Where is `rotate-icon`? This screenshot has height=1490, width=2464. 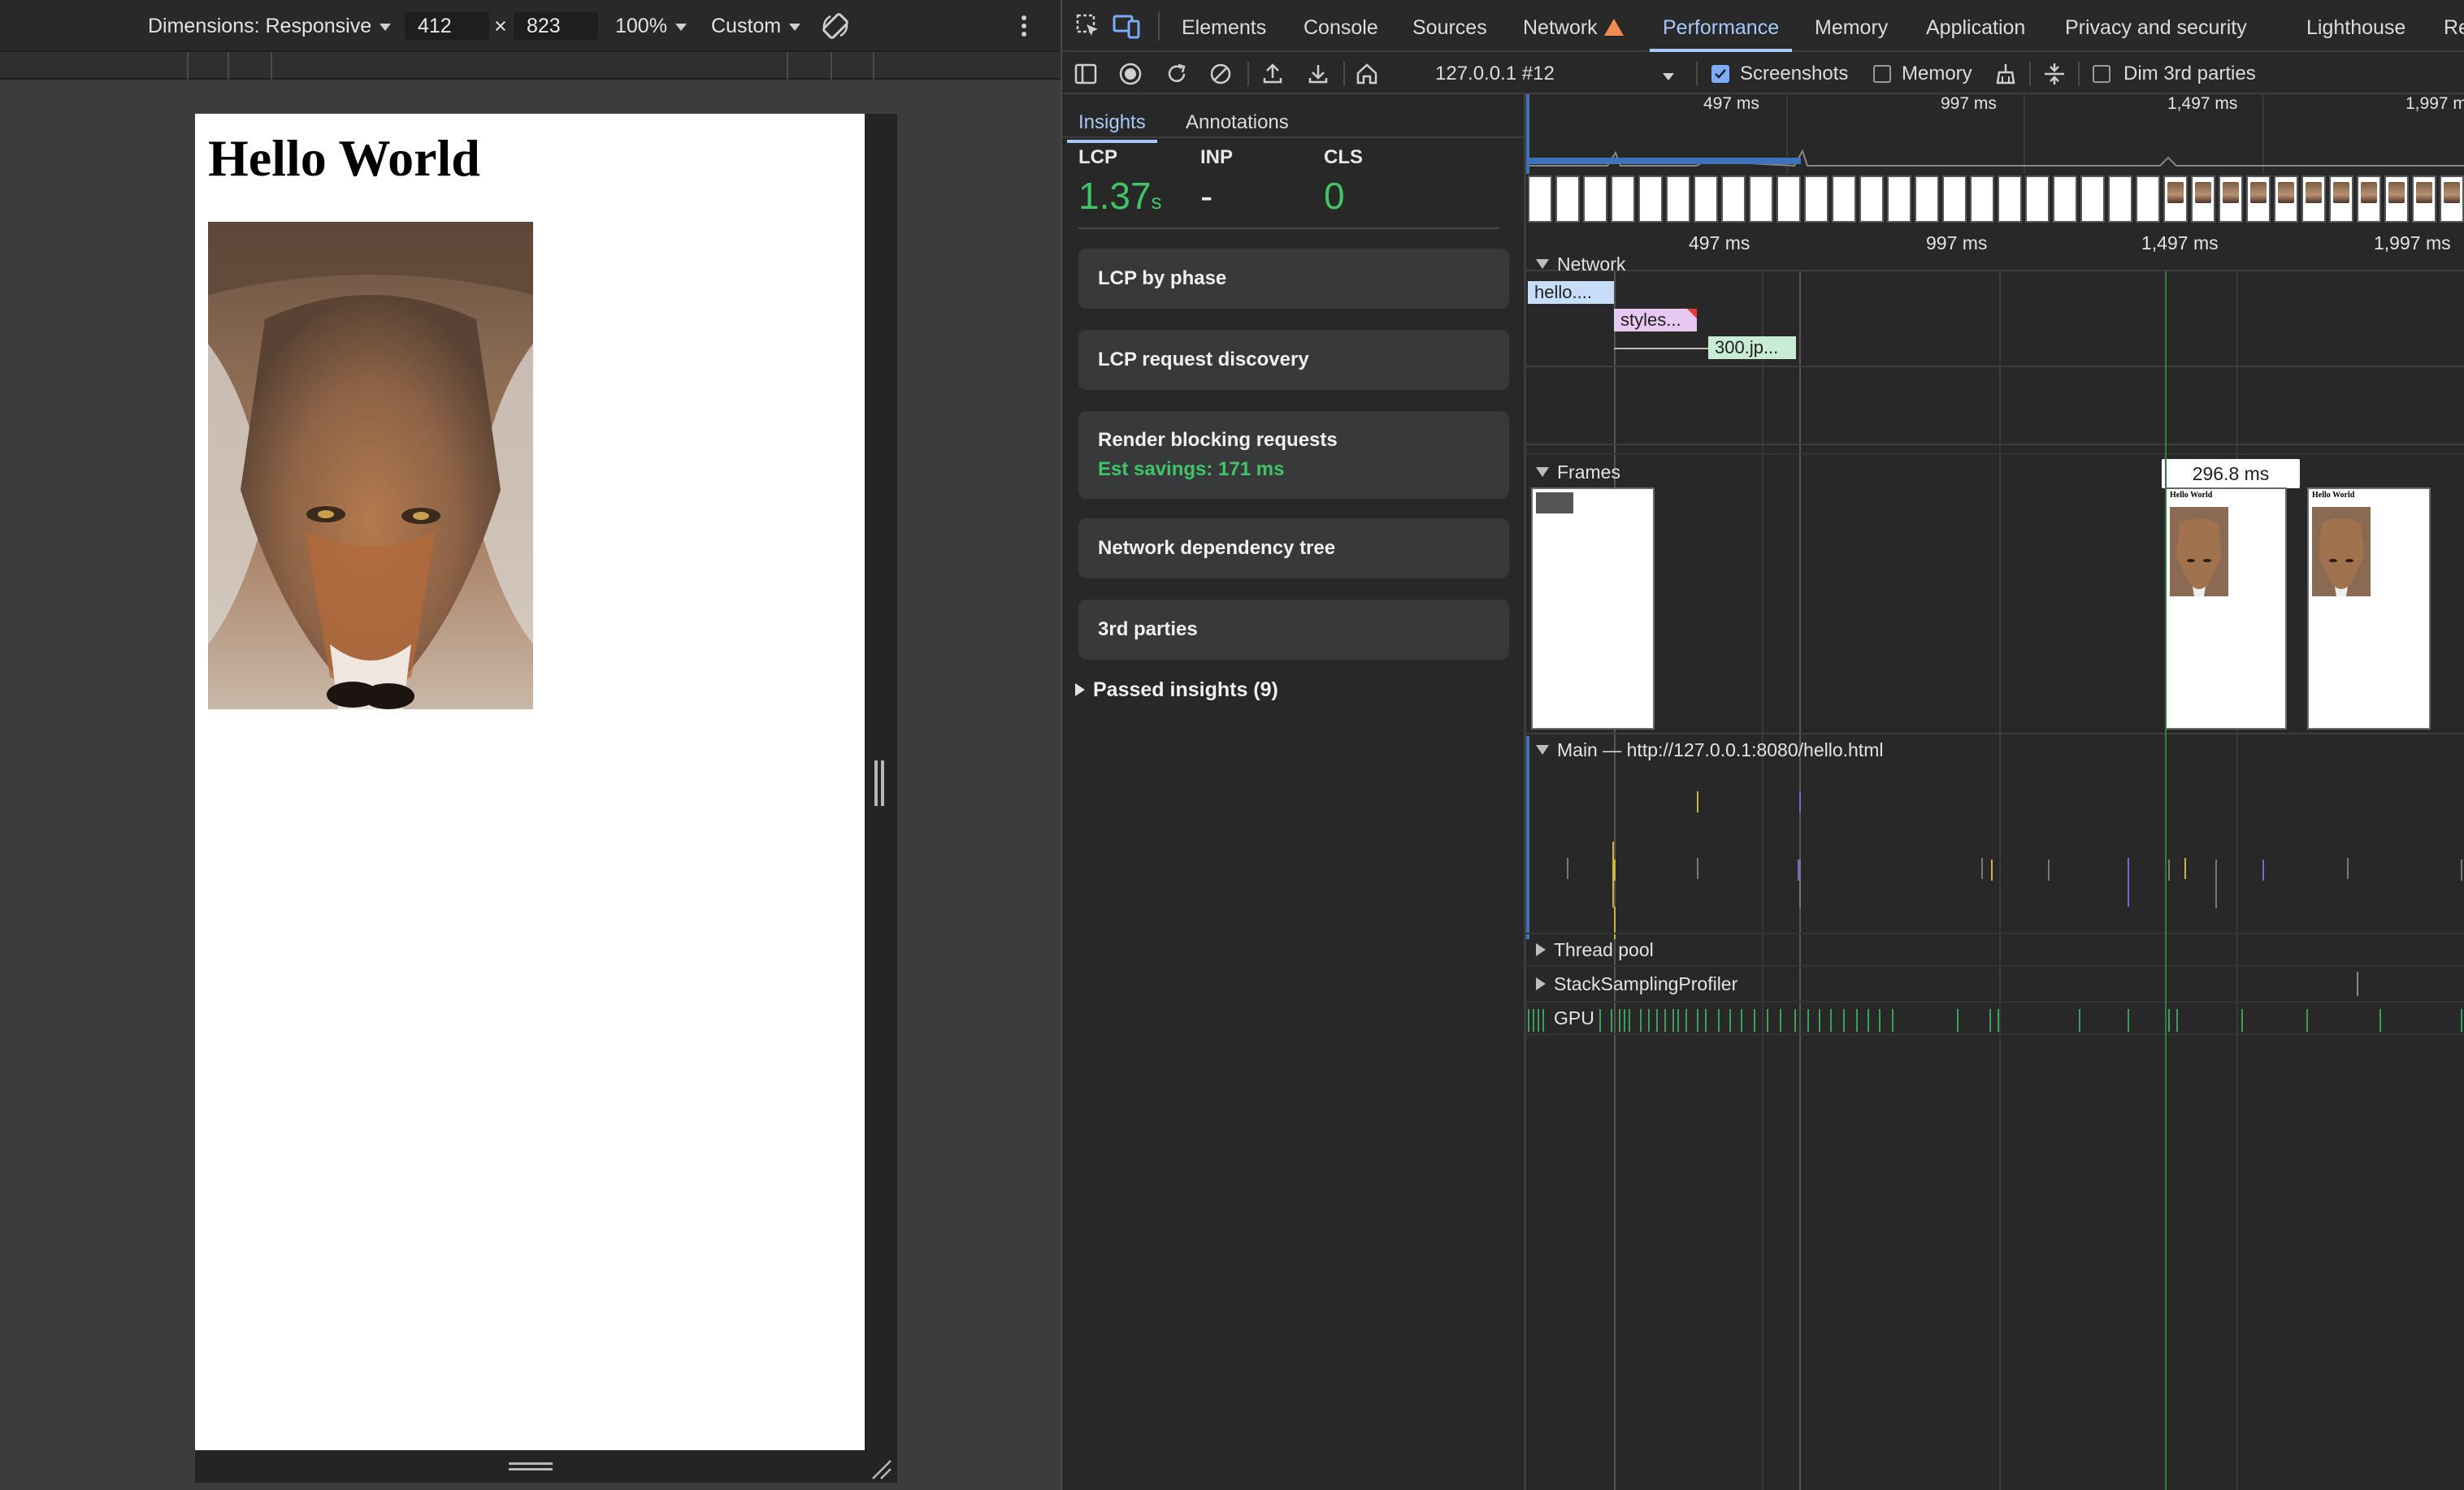 rotate-icon is located at coordinates (836, 26).